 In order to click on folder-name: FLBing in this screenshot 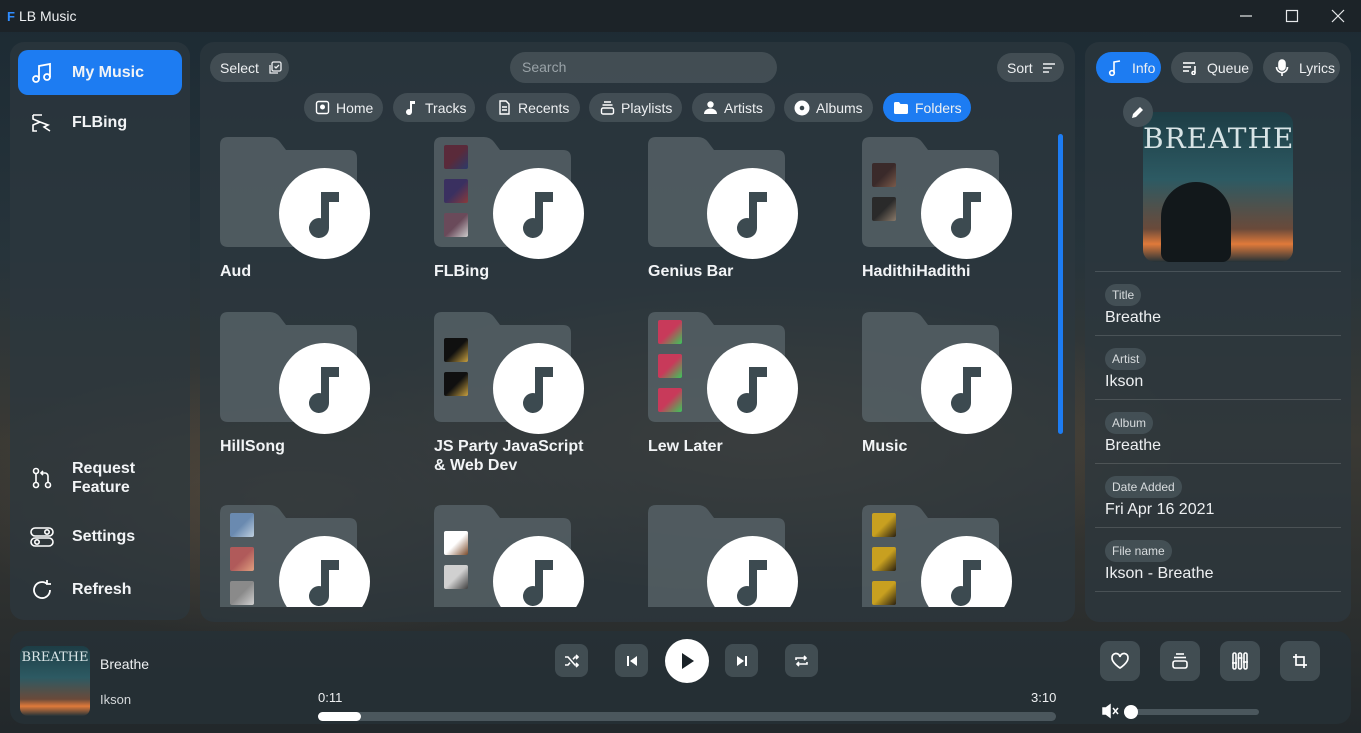, I will do `click(462, 271)`.